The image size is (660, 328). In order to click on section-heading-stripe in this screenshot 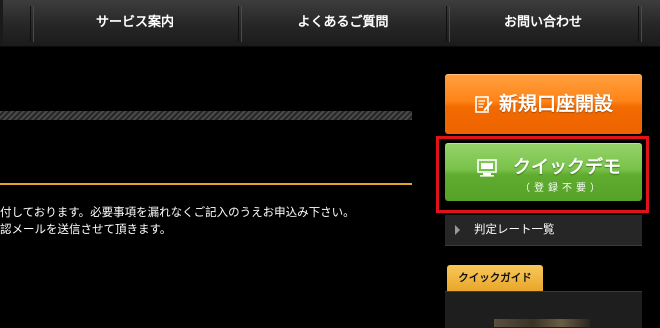, I will do `click(206, 115)`.